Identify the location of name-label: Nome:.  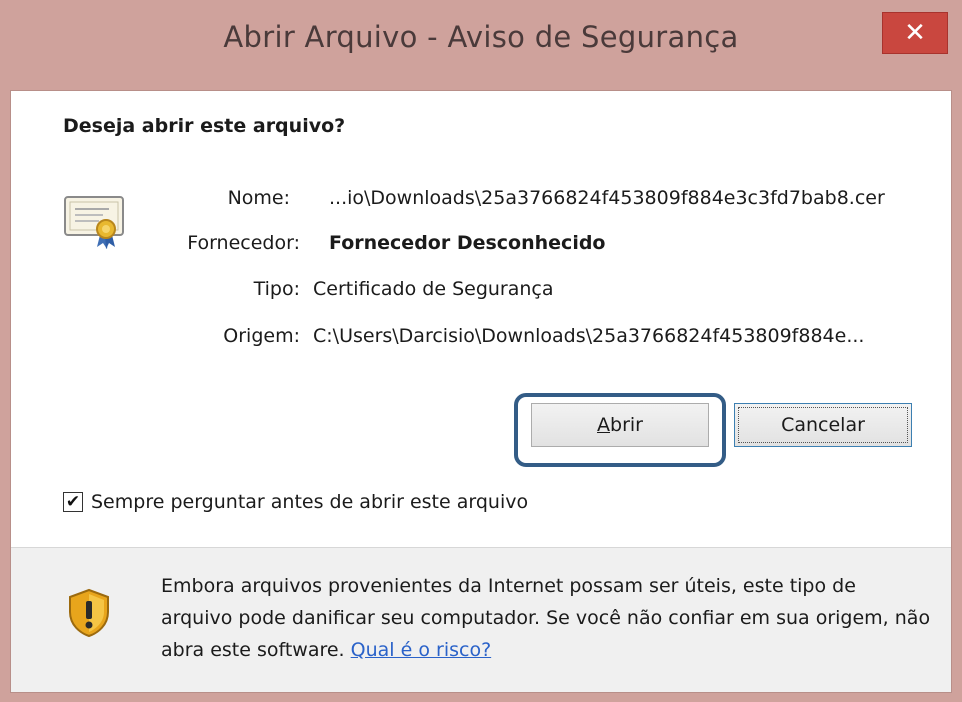
(258, 198).